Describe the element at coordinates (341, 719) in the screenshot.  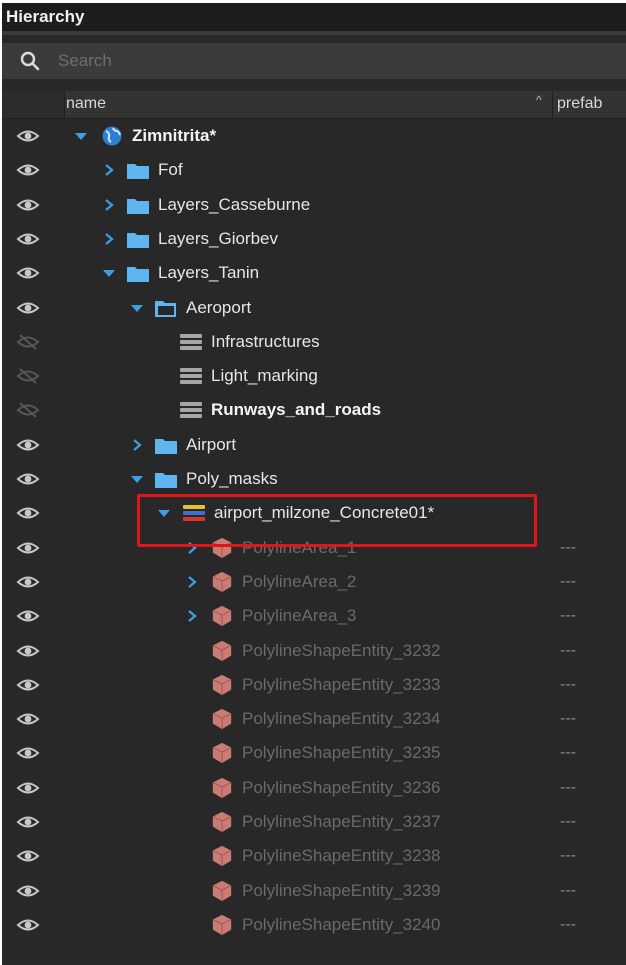
I see `row-label: PolylineShapeEntity_3234` at that location.